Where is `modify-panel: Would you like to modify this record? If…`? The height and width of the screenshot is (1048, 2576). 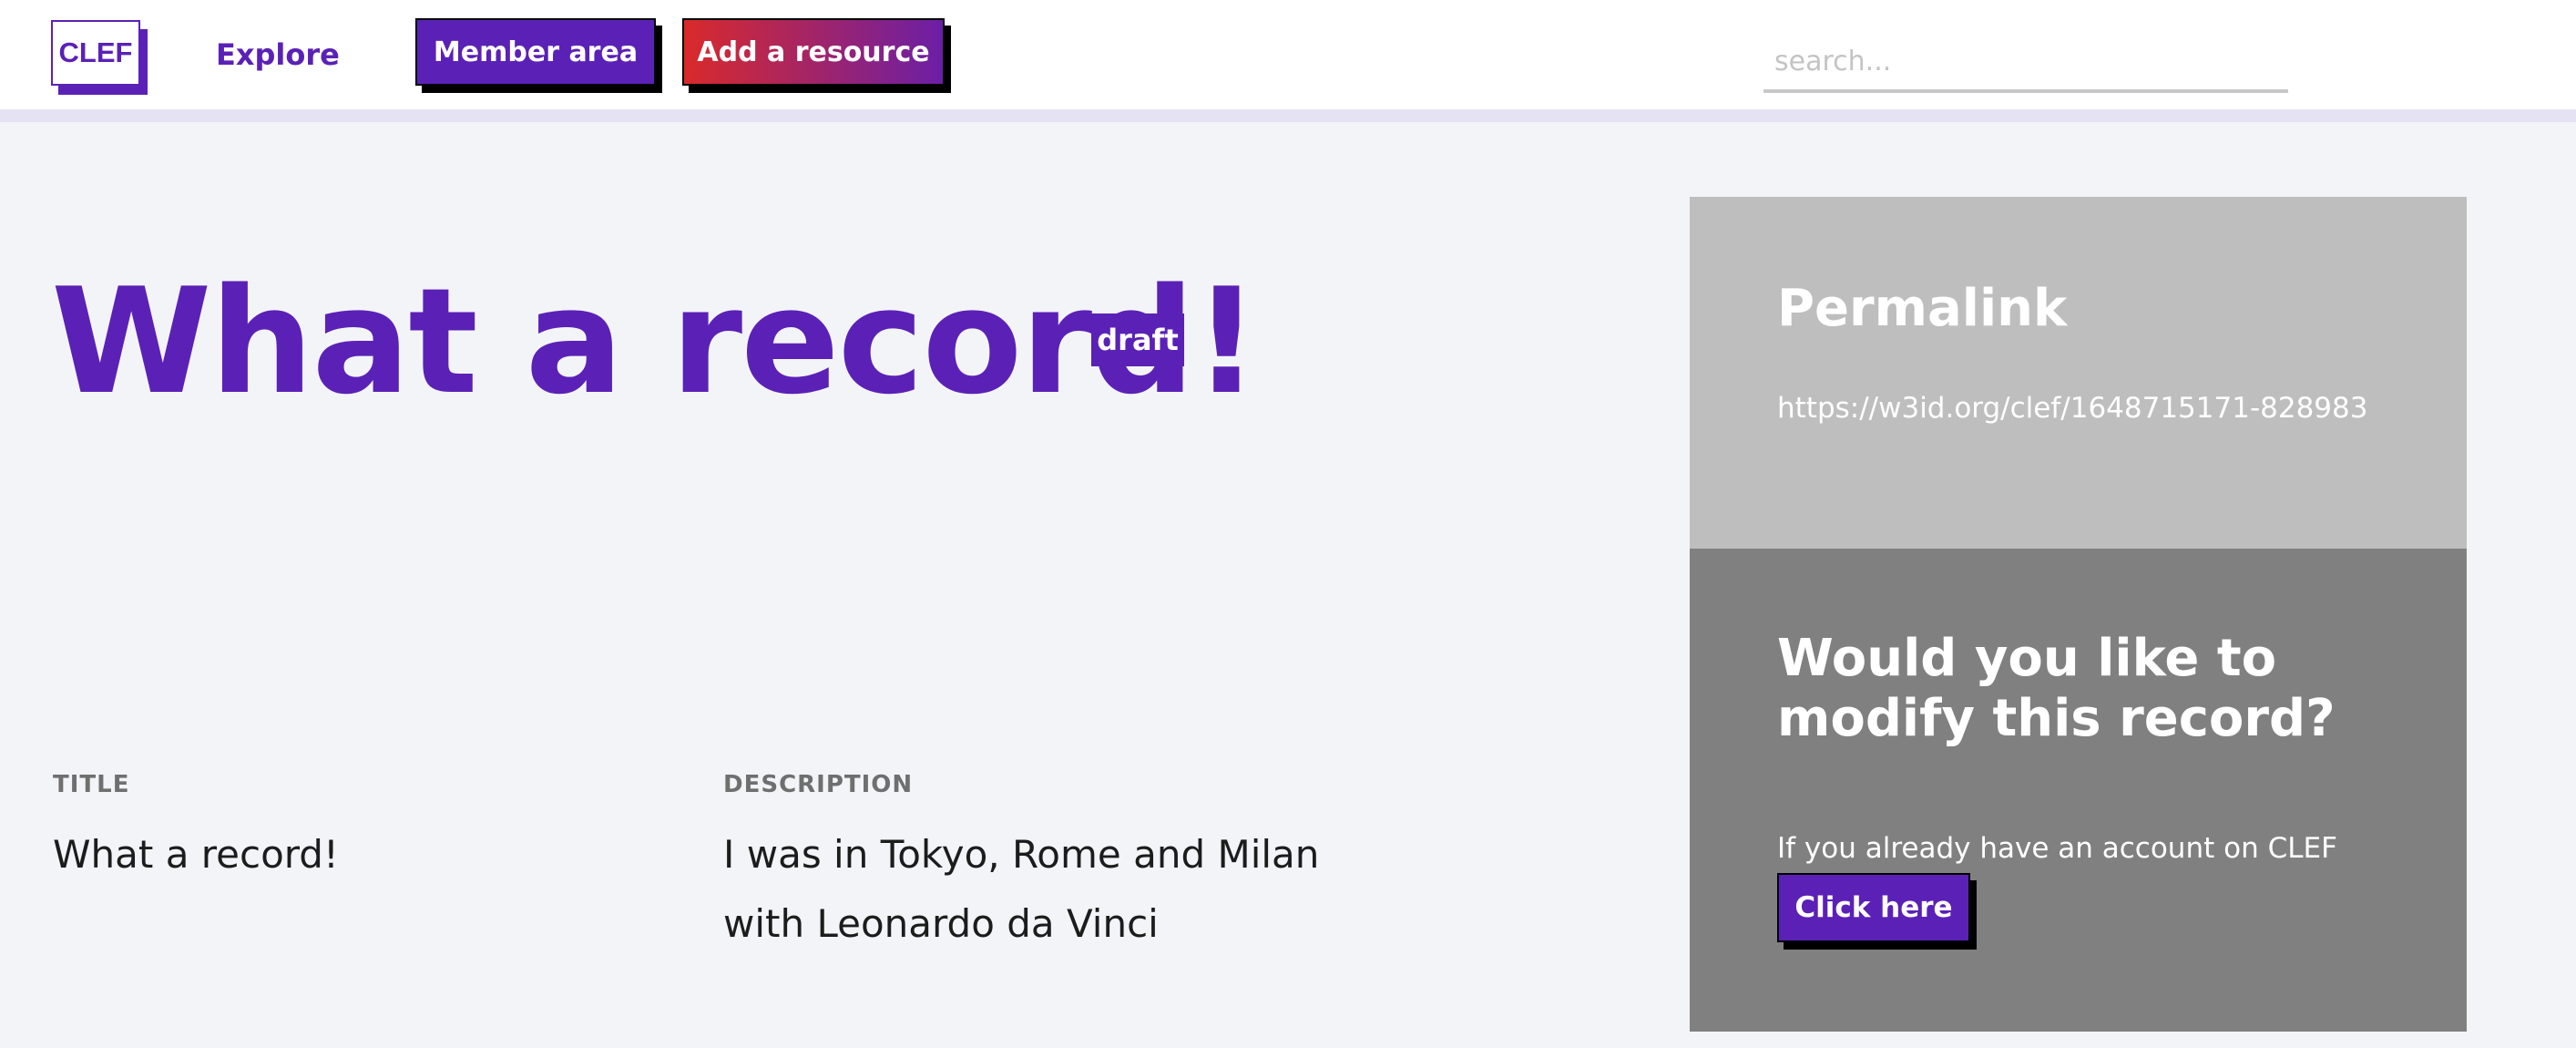
modify-panel: Would you like to modify this record? If… is located at coordinates (2078, 790).